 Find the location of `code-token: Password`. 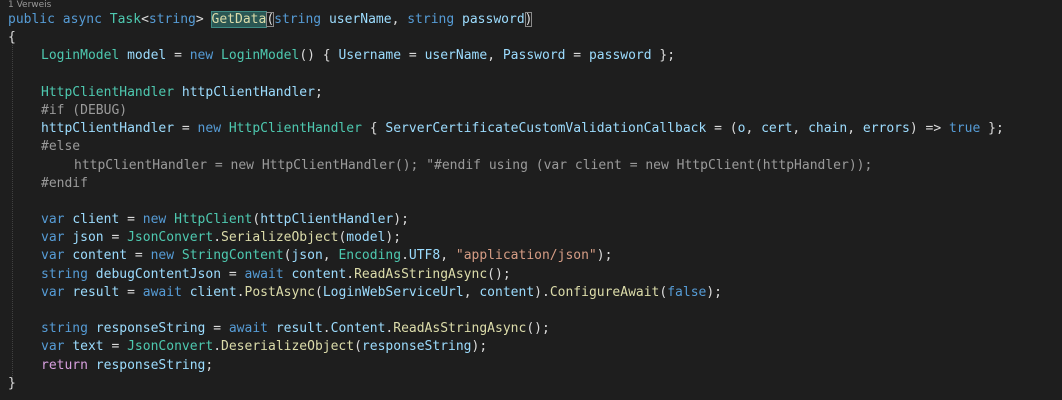

code-token: Password is located at coordinates (534, 56).